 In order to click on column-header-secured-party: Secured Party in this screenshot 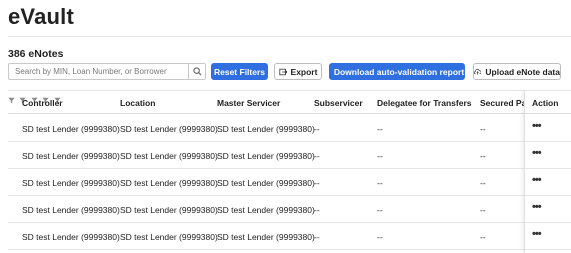, I will do `click(502, 103)`.